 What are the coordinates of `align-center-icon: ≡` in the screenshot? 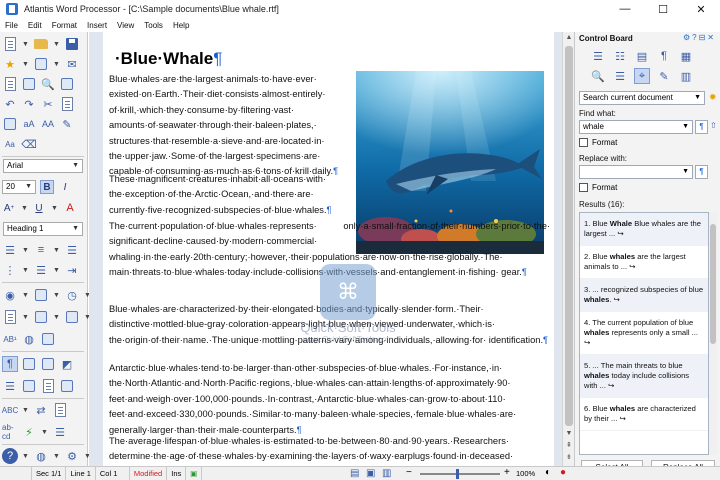 It's located at (41, 250).